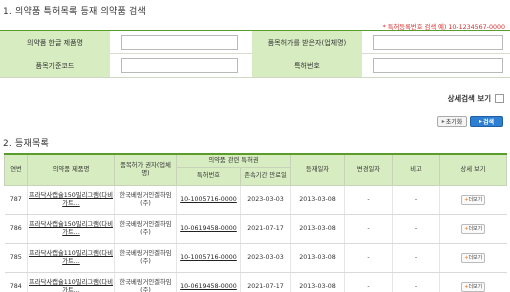 This screenshot has width=510, height=292. I want to click on search-button: ▸ 검색, so click(486, 121).